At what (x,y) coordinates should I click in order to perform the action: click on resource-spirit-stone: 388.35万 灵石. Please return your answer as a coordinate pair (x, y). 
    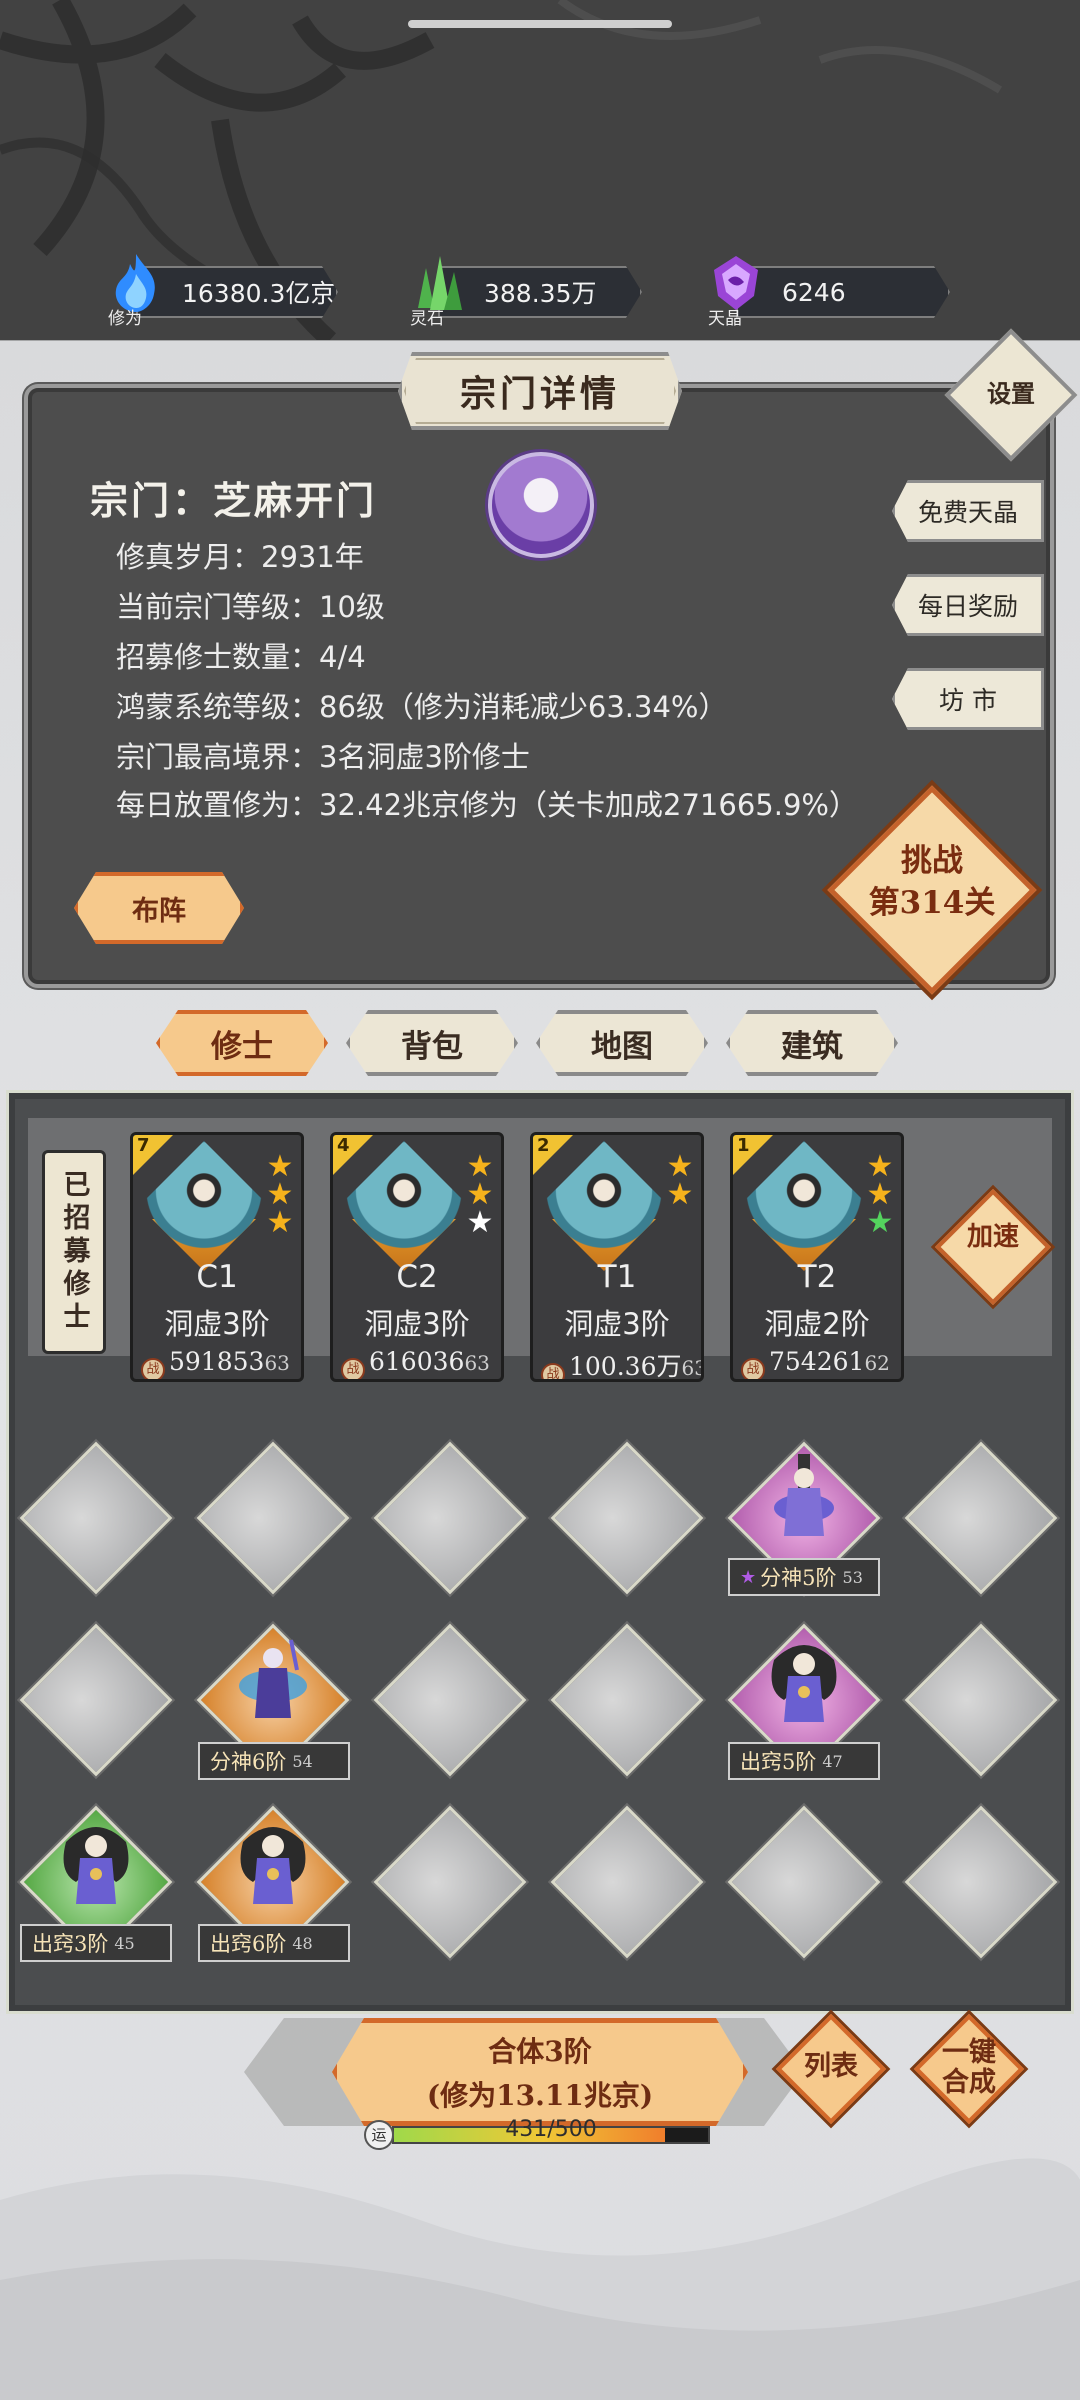
    Looking at the image, I should click on (525, 292).